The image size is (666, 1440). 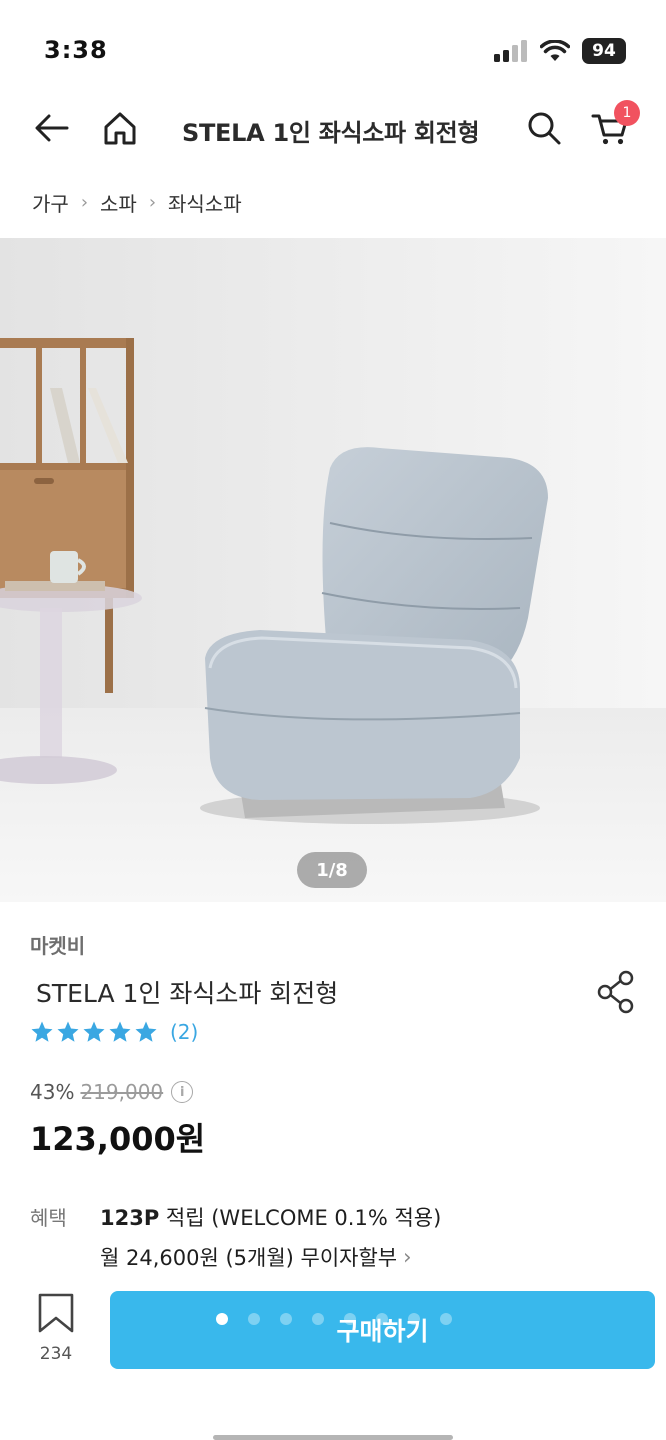 I want to click on home-button, so click(x=120, y=128).